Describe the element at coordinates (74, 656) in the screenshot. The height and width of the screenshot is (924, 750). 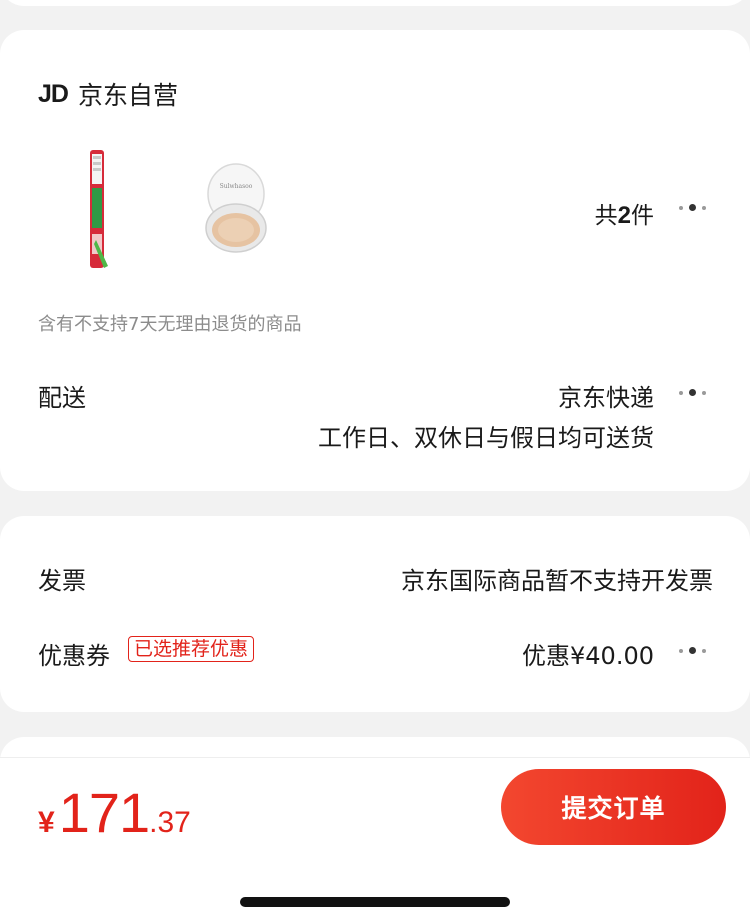
I see `coupon-label: 优惠券` at that location.